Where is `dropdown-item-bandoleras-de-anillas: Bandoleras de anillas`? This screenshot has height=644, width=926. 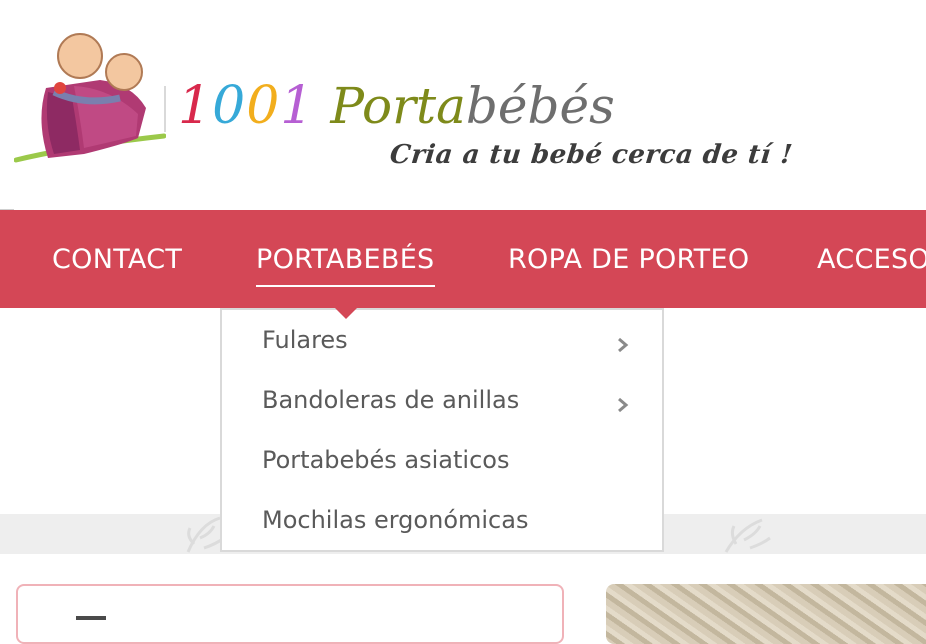
dropdown-item-bandoleras-de-anillas: Bandoleras de anillas is located at coordinates (452, 402).